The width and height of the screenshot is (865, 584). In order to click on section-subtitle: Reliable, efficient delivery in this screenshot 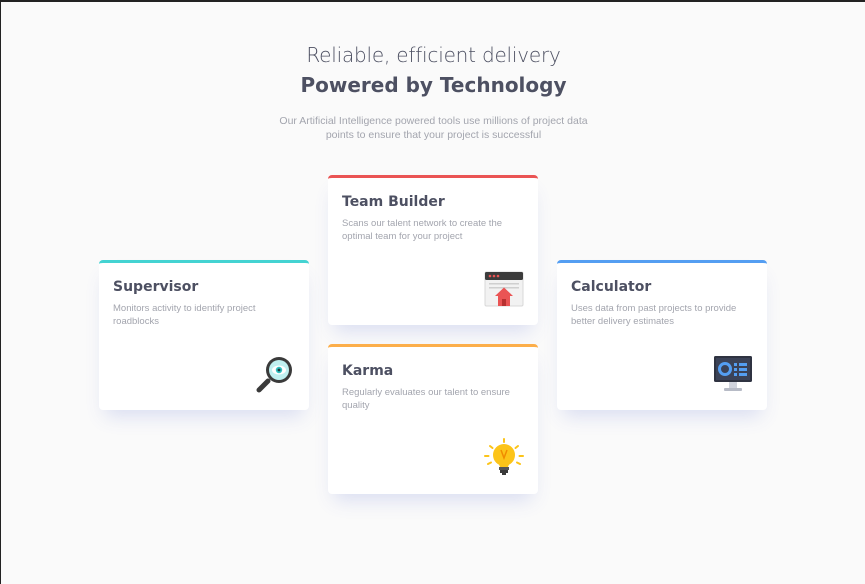, I will do `click(433, 55)`.